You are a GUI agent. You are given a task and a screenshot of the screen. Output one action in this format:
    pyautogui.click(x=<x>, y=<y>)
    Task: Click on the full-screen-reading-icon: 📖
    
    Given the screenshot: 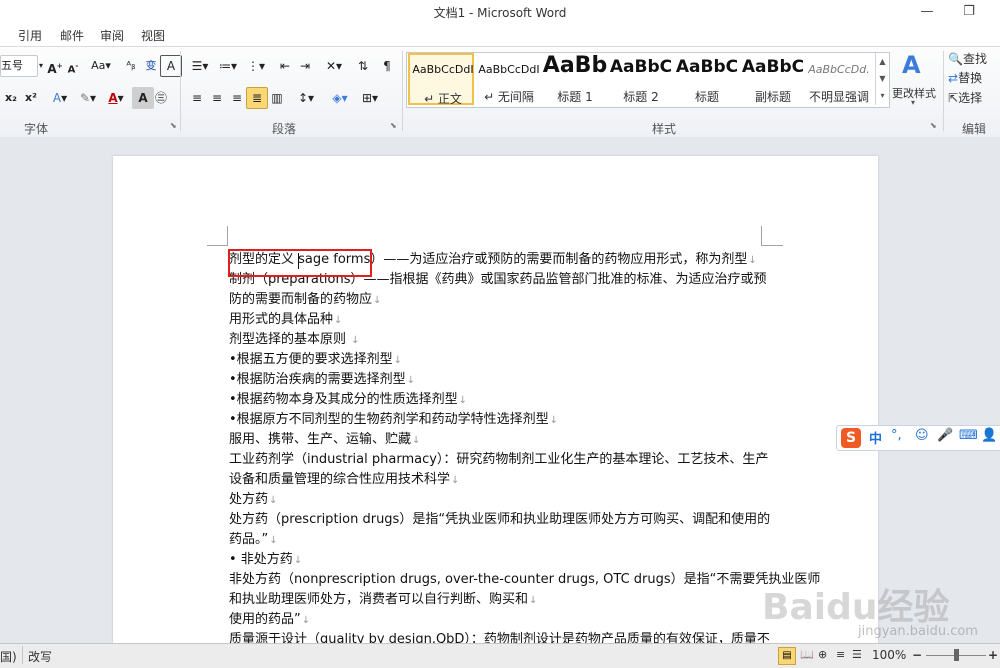 What is the action you would take?
    pyautogui.click(x=807, y=654)
    